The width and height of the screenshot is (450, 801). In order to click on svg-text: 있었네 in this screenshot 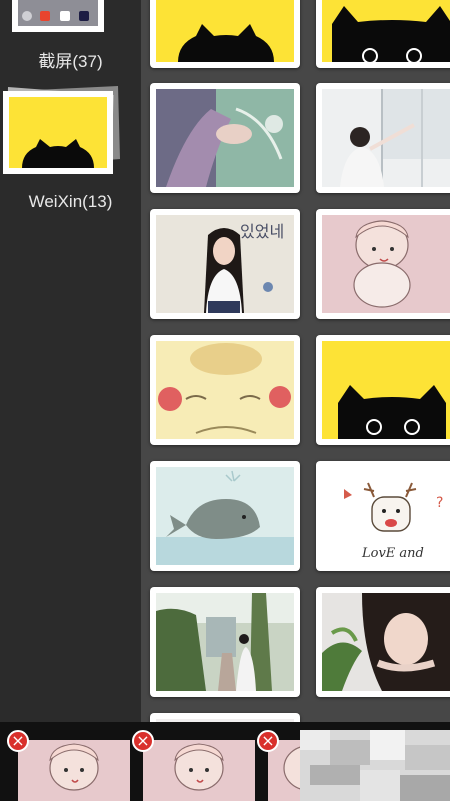, I will do `click(262, 231)`.